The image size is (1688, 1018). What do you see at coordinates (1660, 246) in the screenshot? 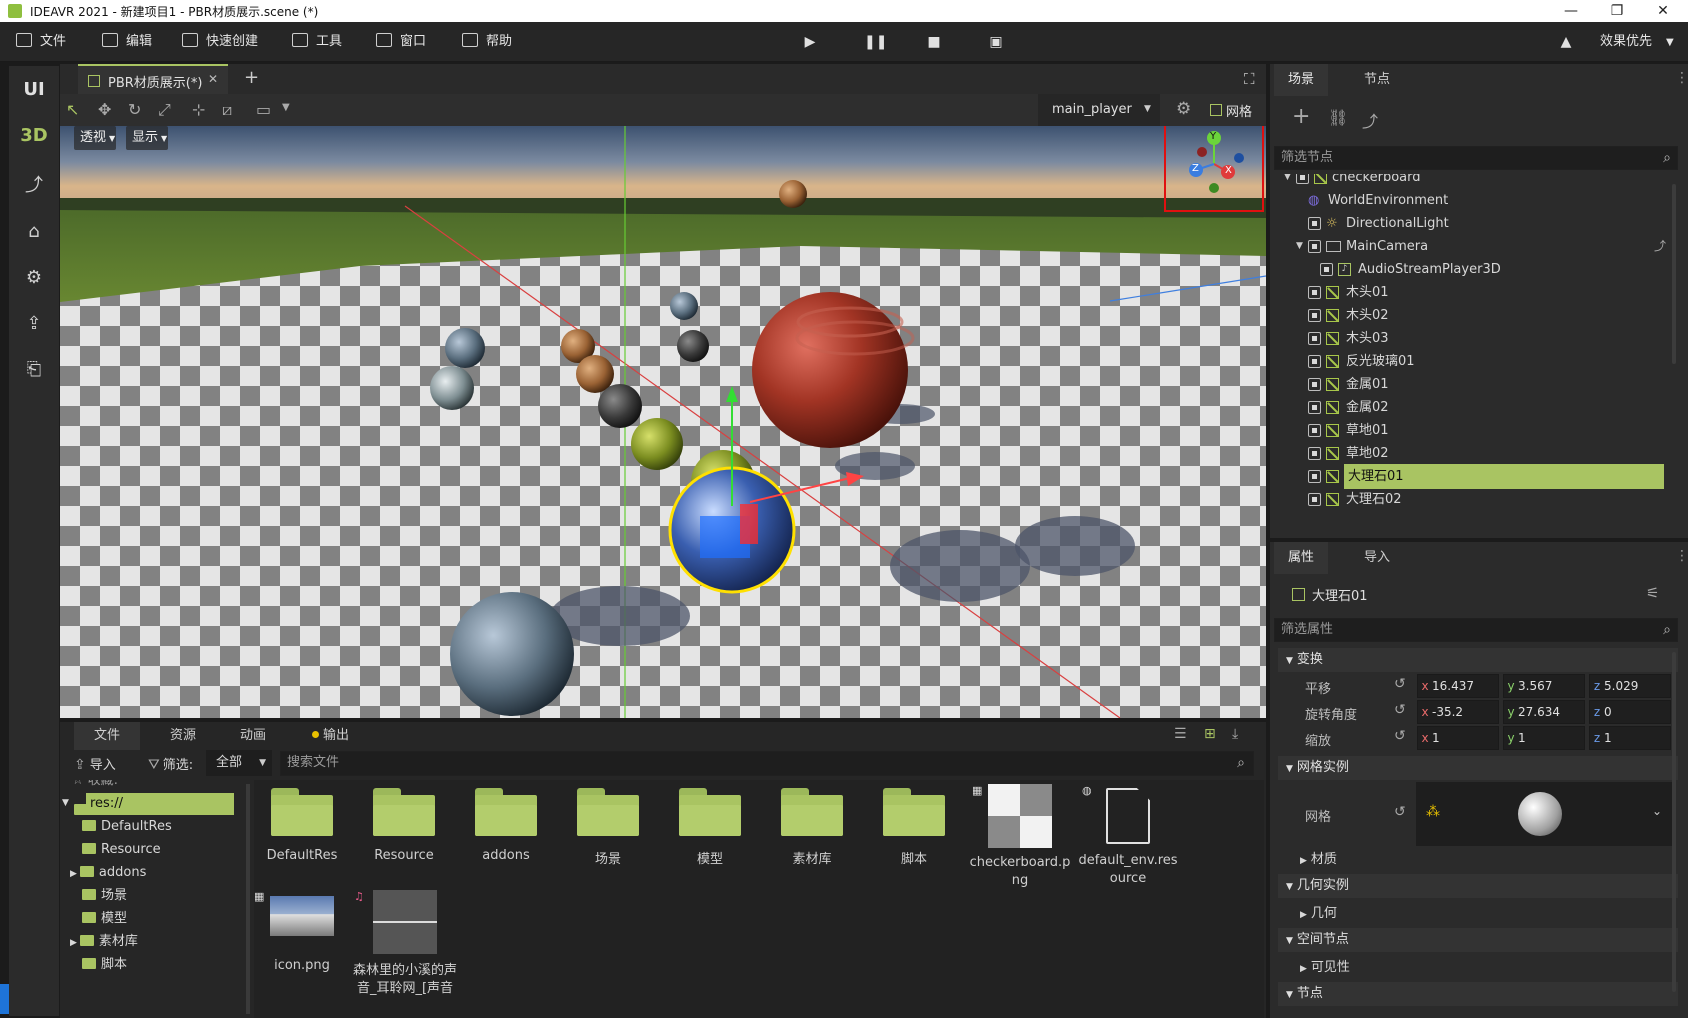
I see `script-attached-icon: ⤴` at bounding box center [1660, 246].